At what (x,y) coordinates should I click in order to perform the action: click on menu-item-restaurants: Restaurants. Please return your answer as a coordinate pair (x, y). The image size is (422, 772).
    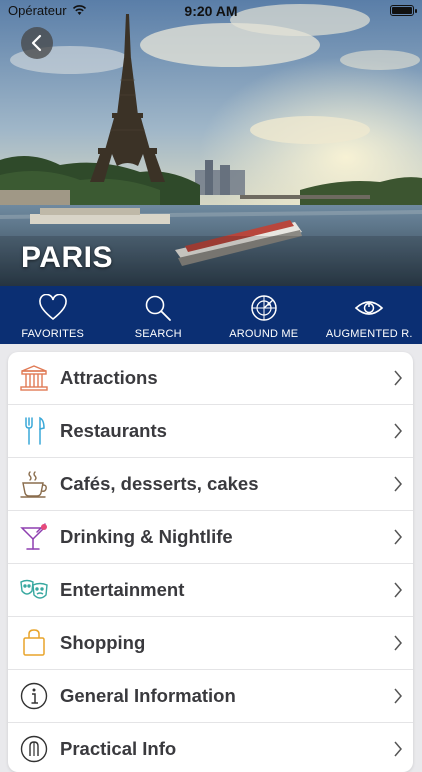
    Looking at the image, I should click on (210, 431).